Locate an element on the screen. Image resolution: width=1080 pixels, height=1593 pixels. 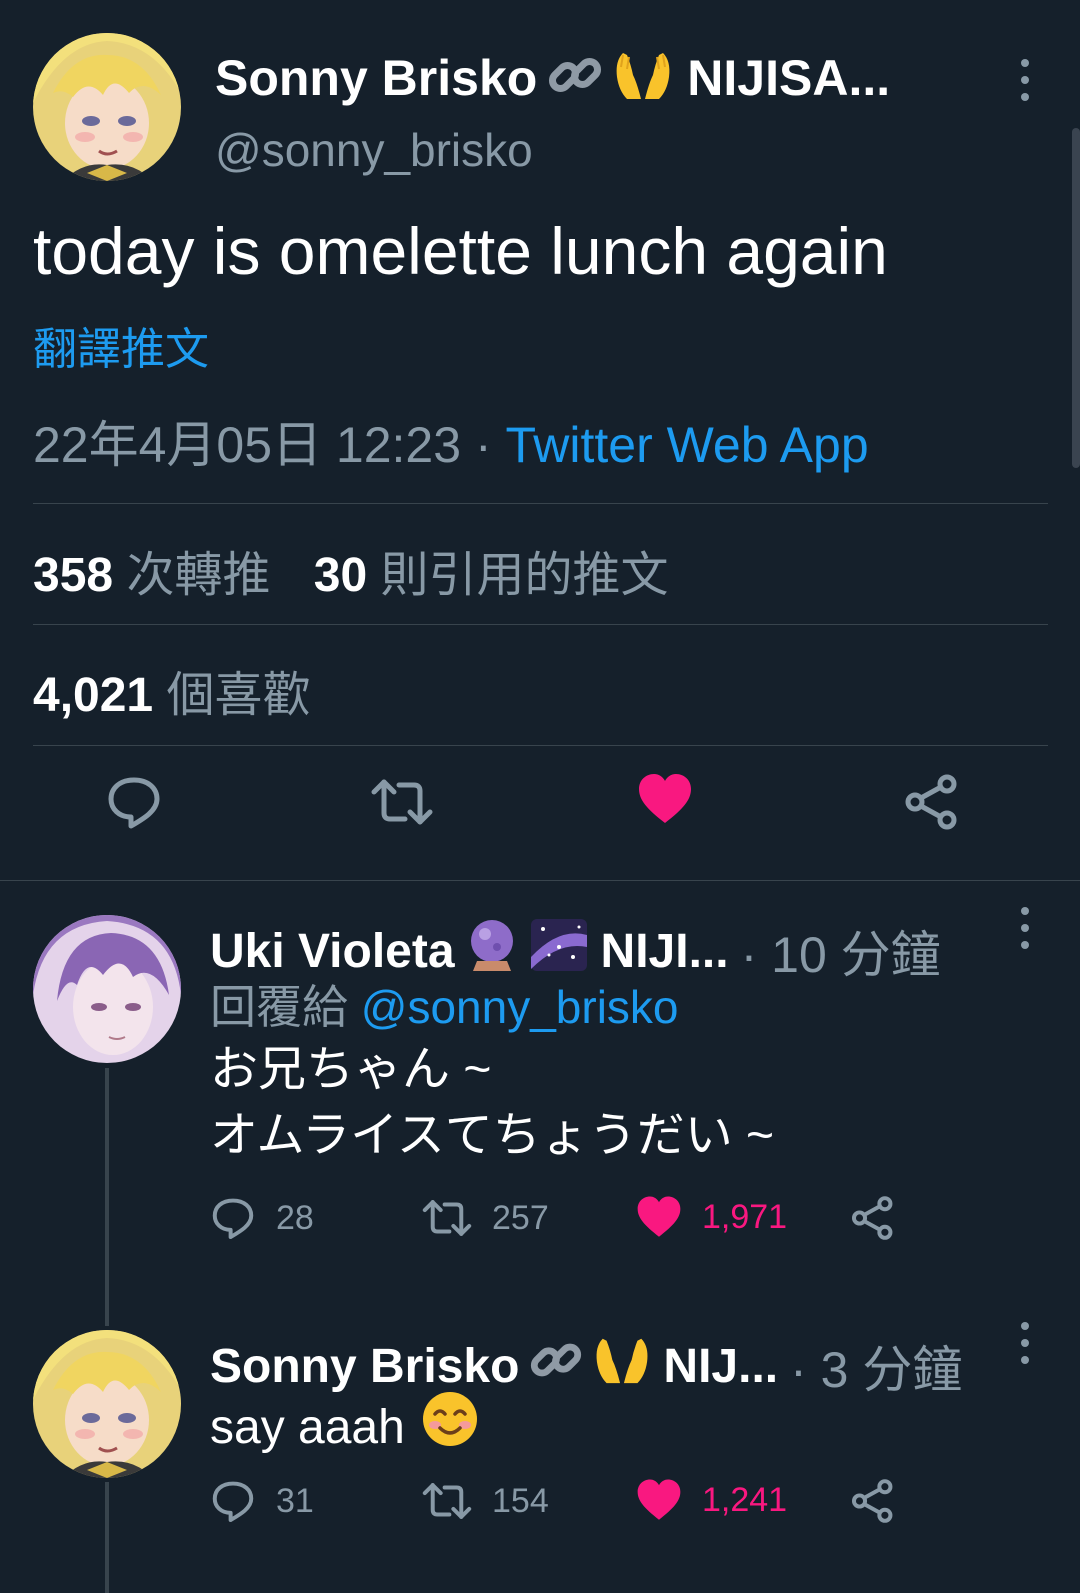
retweet-button is located at coordinates (402, 804).